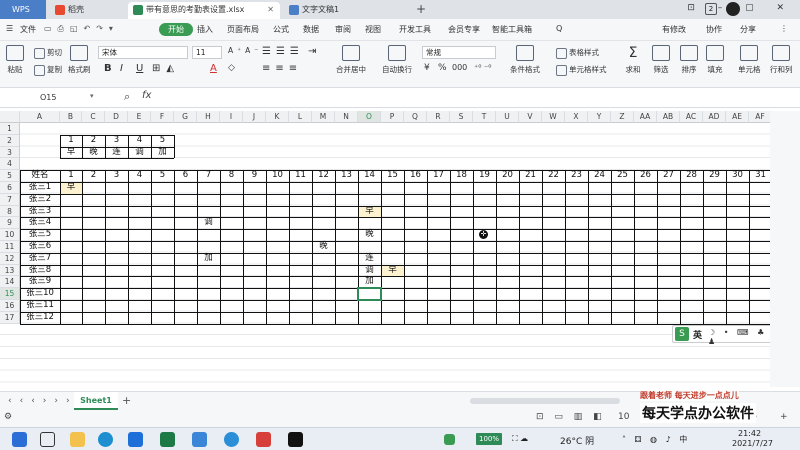  What do you see at coordinates (127, 97) in the screenshot?
I see `zoom-icon: ⌕` at bounding box center [127, 97].